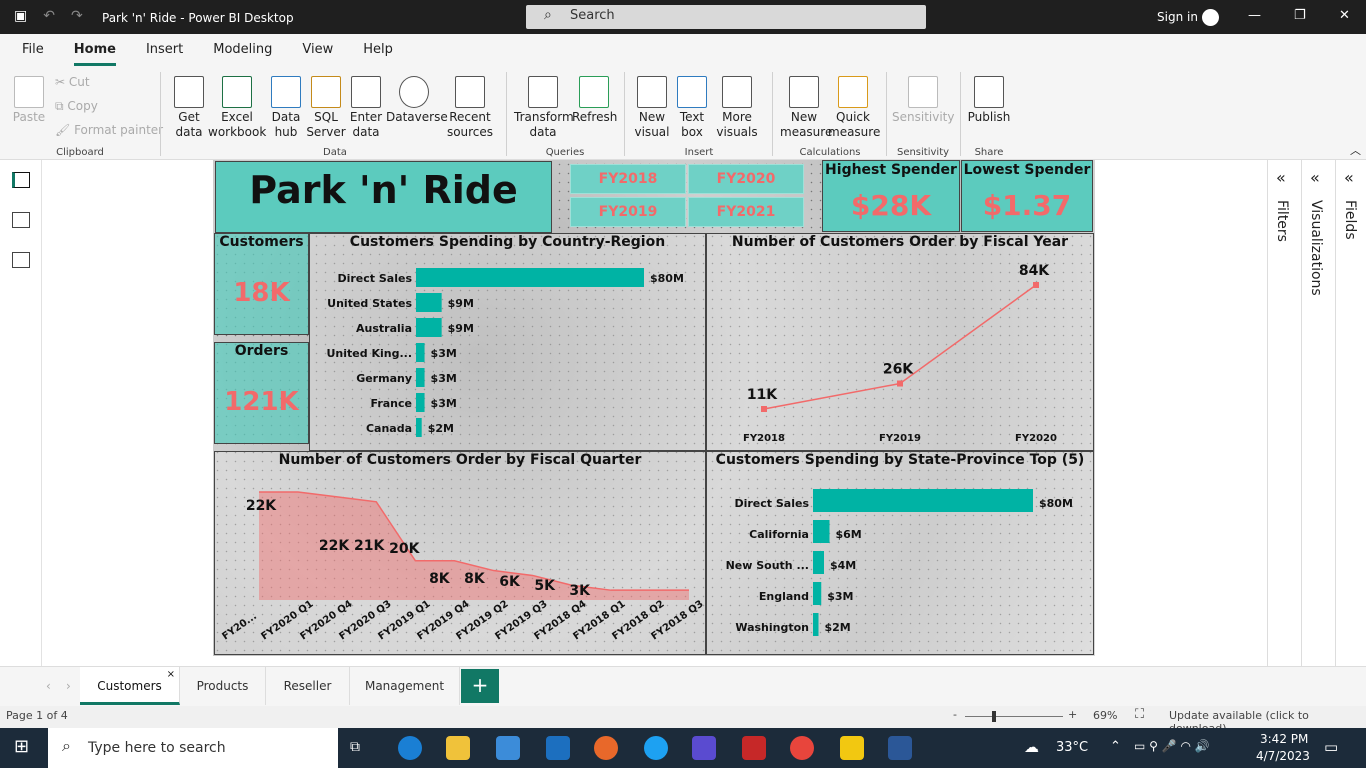 This screenshot has width=1366, height=768. What do you see at coordinates (545, 586) in the screenshot?
I see `data-label: 5K` at bounding box center [545, 586].